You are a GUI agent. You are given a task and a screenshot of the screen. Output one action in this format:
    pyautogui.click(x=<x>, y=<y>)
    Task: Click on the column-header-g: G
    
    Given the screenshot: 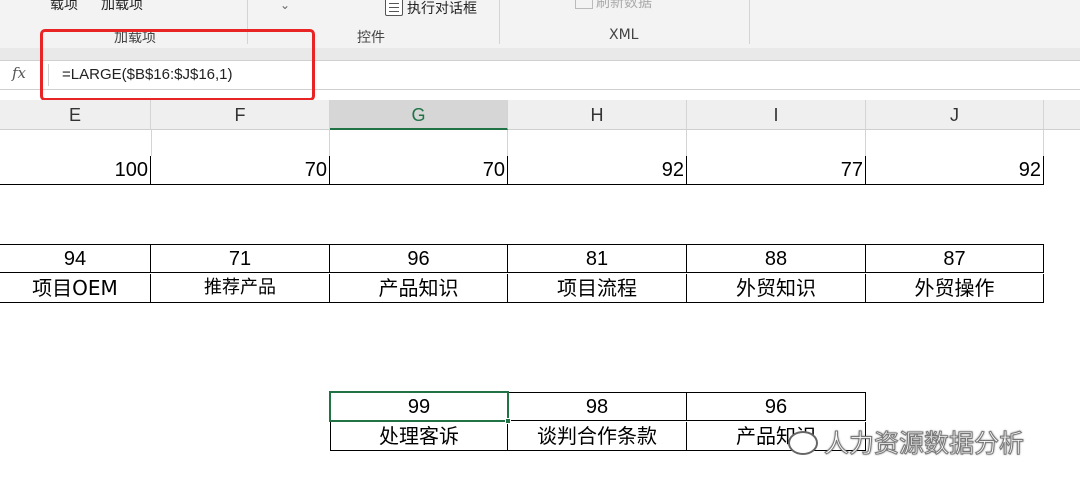 What is the action you would take?
    pyautogui.click(x=419, y=115)
    